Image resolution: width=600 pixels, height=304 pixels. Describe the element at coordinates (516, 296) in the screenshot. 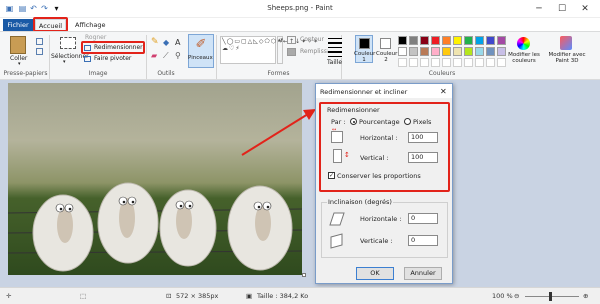

I see `zoom-out-button: ⊖` at that location.